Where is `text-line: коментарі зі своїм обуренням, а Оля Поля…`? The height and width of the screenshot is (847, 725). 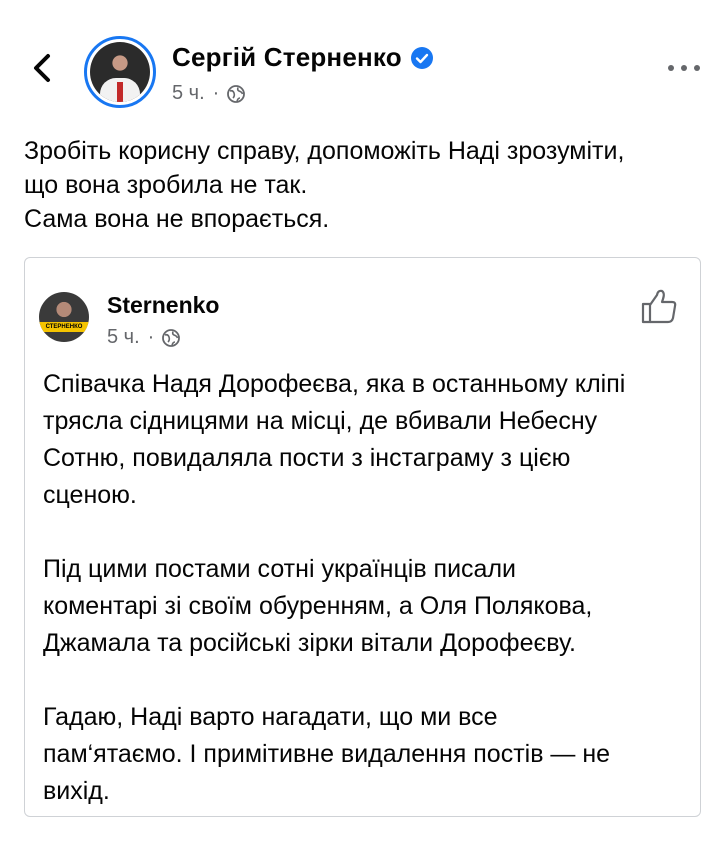
text-line: коментарі зі своїм обуренням, а Оля Поля… is located at coordinates (318, 606).